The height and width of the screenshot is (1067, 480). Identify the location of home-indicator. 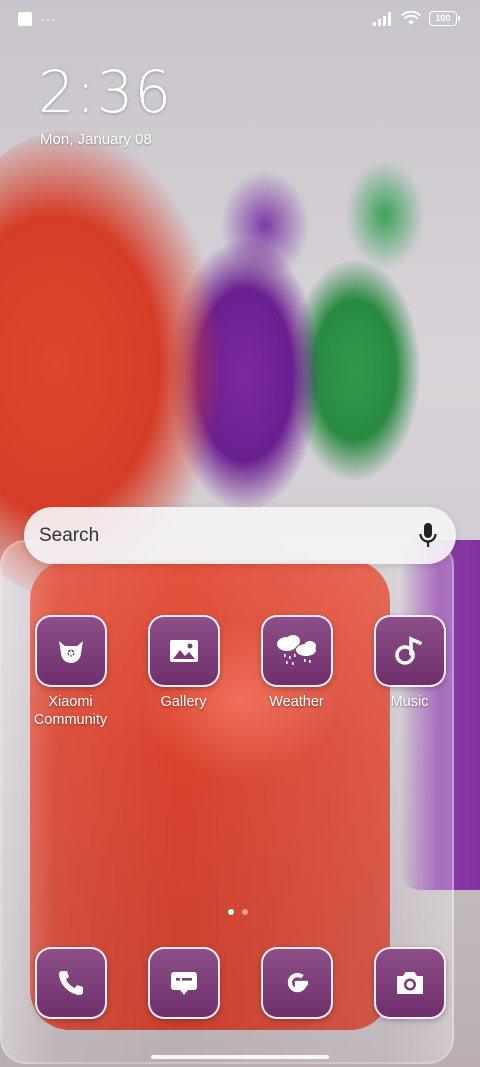
(240, 1057).